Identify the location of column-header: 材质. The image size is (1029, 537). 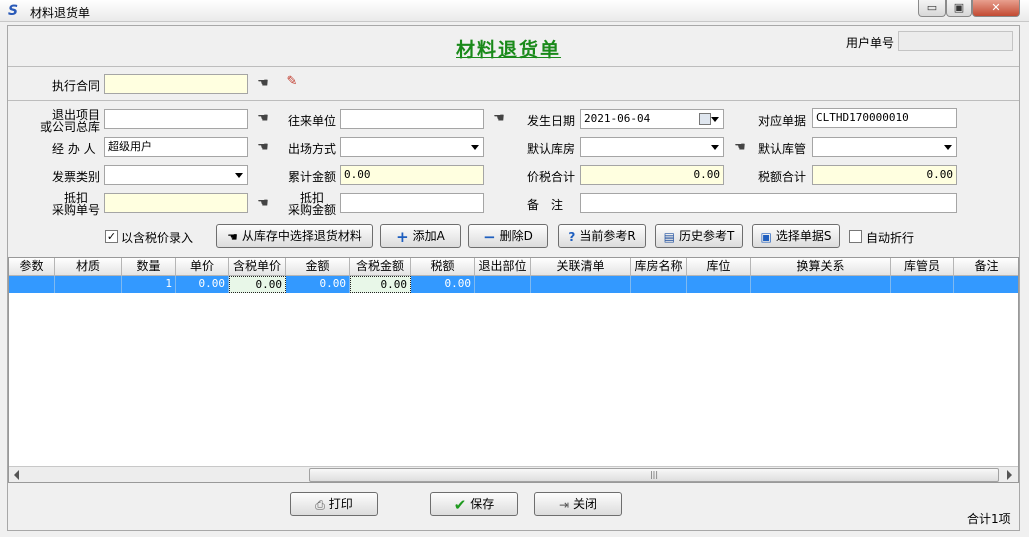
(88, 267).